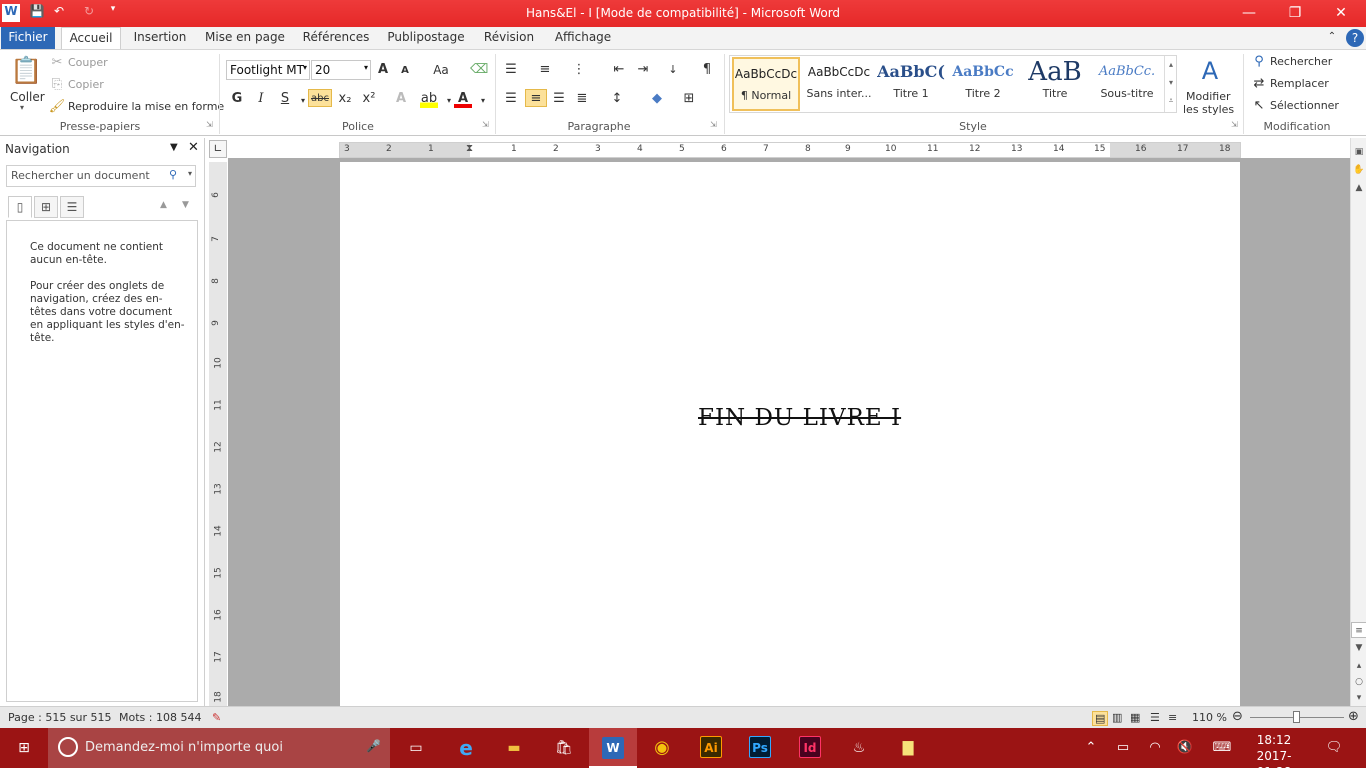 The image size is (1366, 768). Describe the element at coordinates (1358, 152) in the screenshot. I see `view-ruler-icon: ▣` at that location.